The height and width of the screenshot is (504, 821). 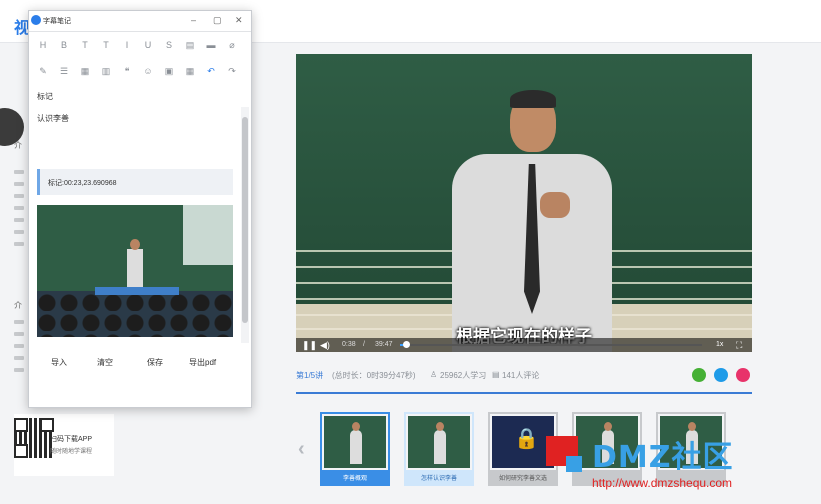 I want to click on redo-icon: ↷, so click(x=232, y=71).